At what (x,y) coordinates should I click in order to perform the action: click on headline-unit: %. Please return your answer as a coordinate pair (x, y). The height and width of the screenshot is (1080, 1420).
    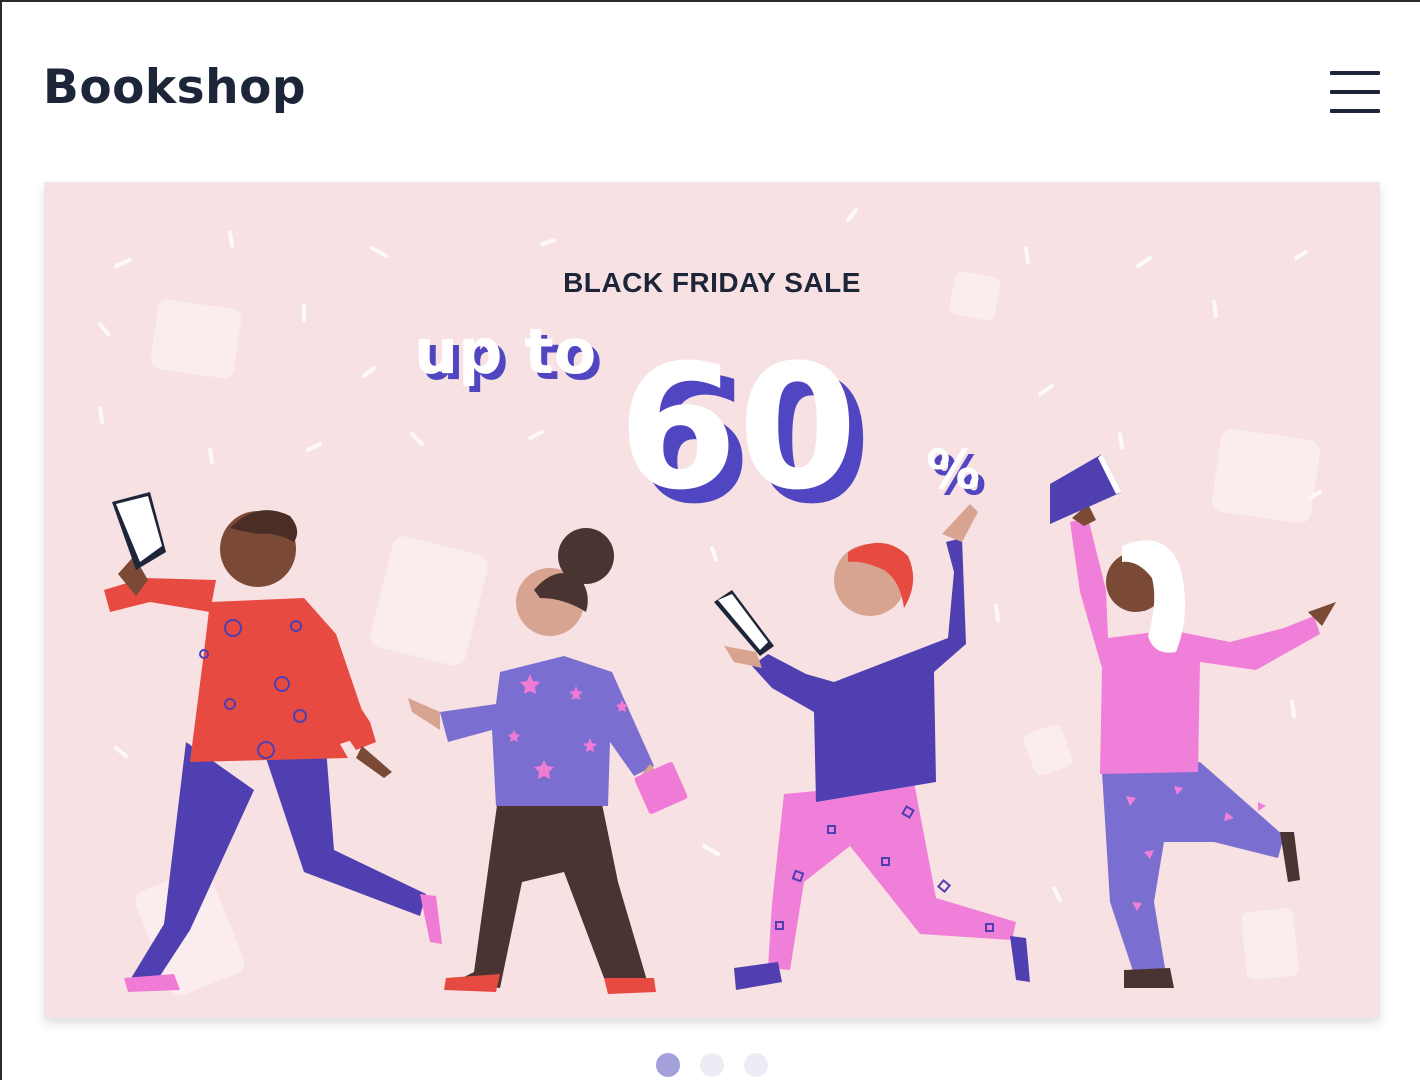
    Looking at the image, I should click on (953, 469).